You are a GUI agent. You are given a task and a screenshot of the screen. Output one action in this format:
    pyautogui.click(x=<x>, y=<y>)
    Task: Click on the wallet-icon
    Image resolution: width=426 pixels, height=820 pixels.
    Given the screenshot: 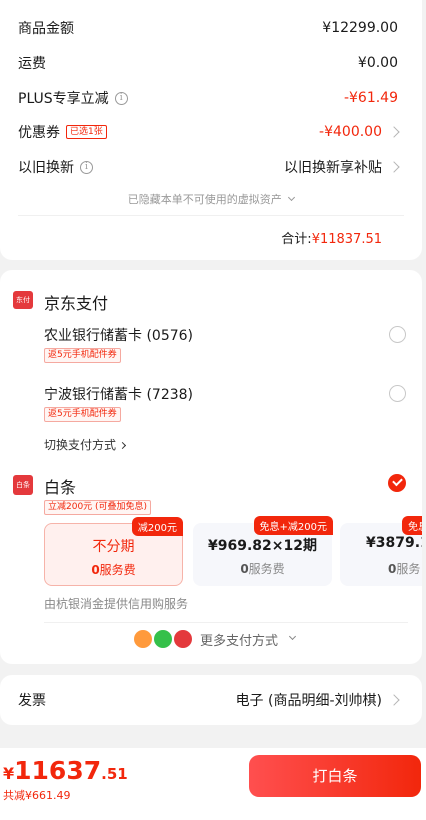 What is the action you would take?
    pyautogui.click(x=143, y=639)
    